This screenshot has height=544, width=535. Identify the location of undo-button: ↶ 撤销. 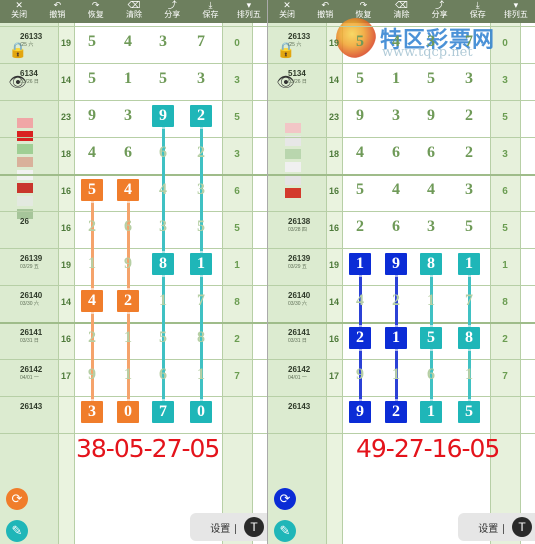
(57, 11).